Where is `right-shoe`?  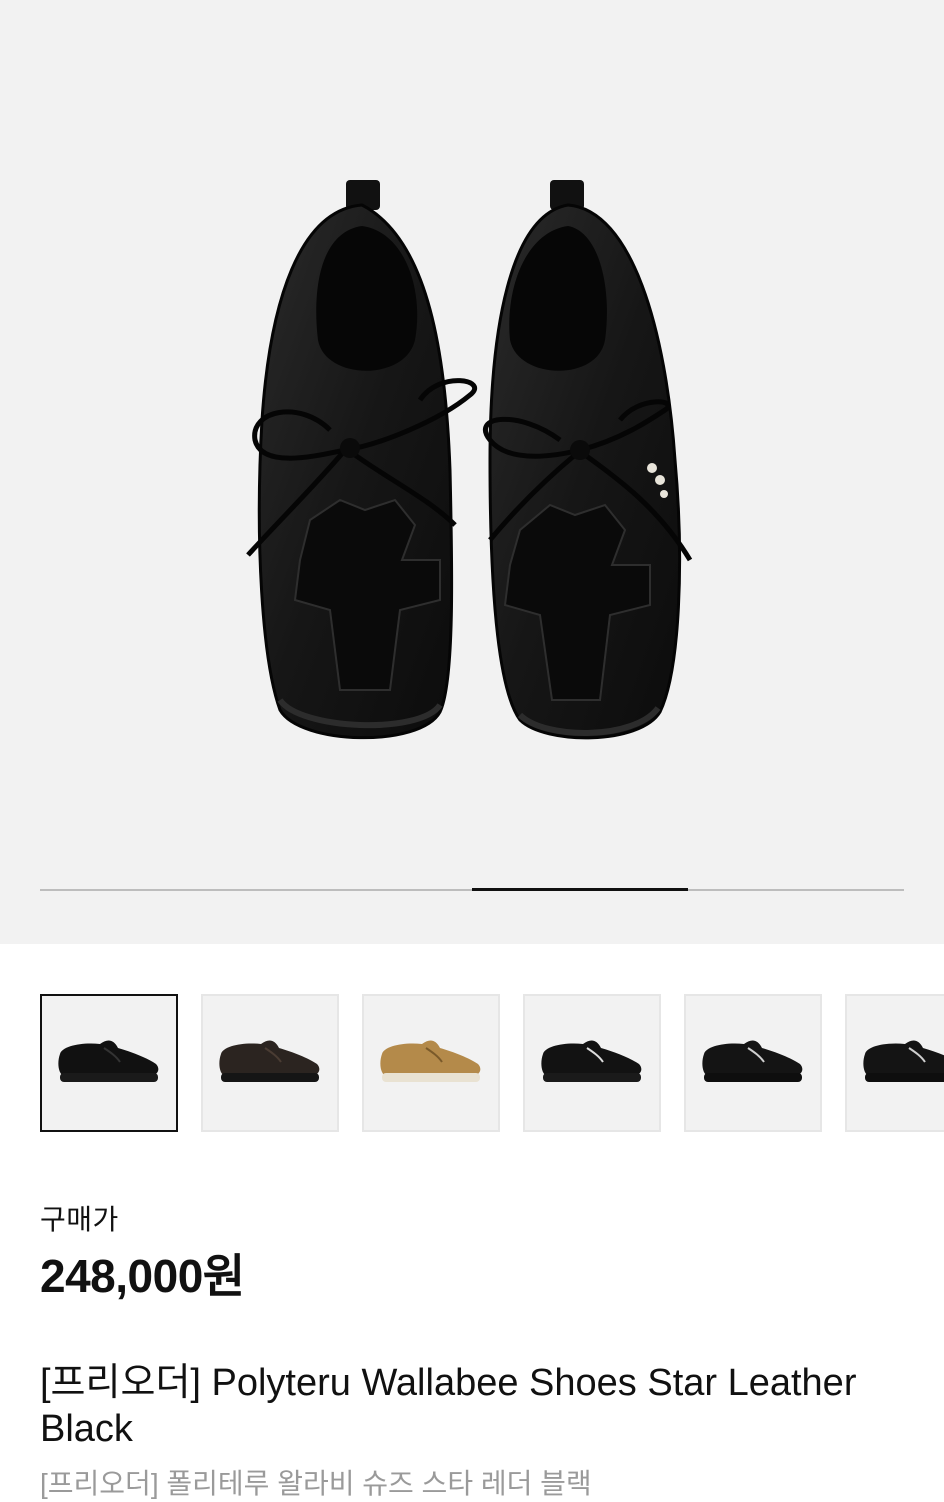 right-shoe is located at coordinates (588, 460).